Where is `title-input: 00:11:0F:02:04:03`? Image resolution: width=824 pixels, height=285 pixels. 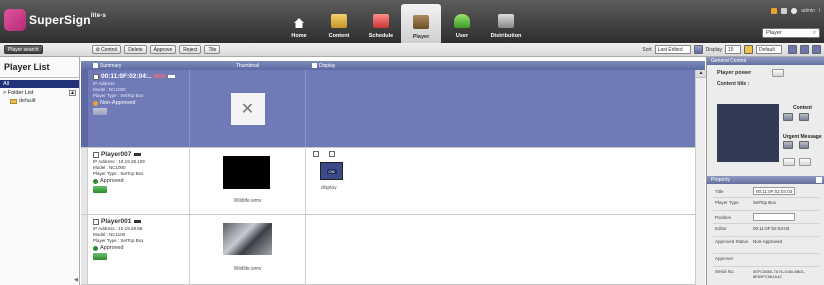
title-input: 00:11:0F:02:04:03 is located at coordinates (774, 191).